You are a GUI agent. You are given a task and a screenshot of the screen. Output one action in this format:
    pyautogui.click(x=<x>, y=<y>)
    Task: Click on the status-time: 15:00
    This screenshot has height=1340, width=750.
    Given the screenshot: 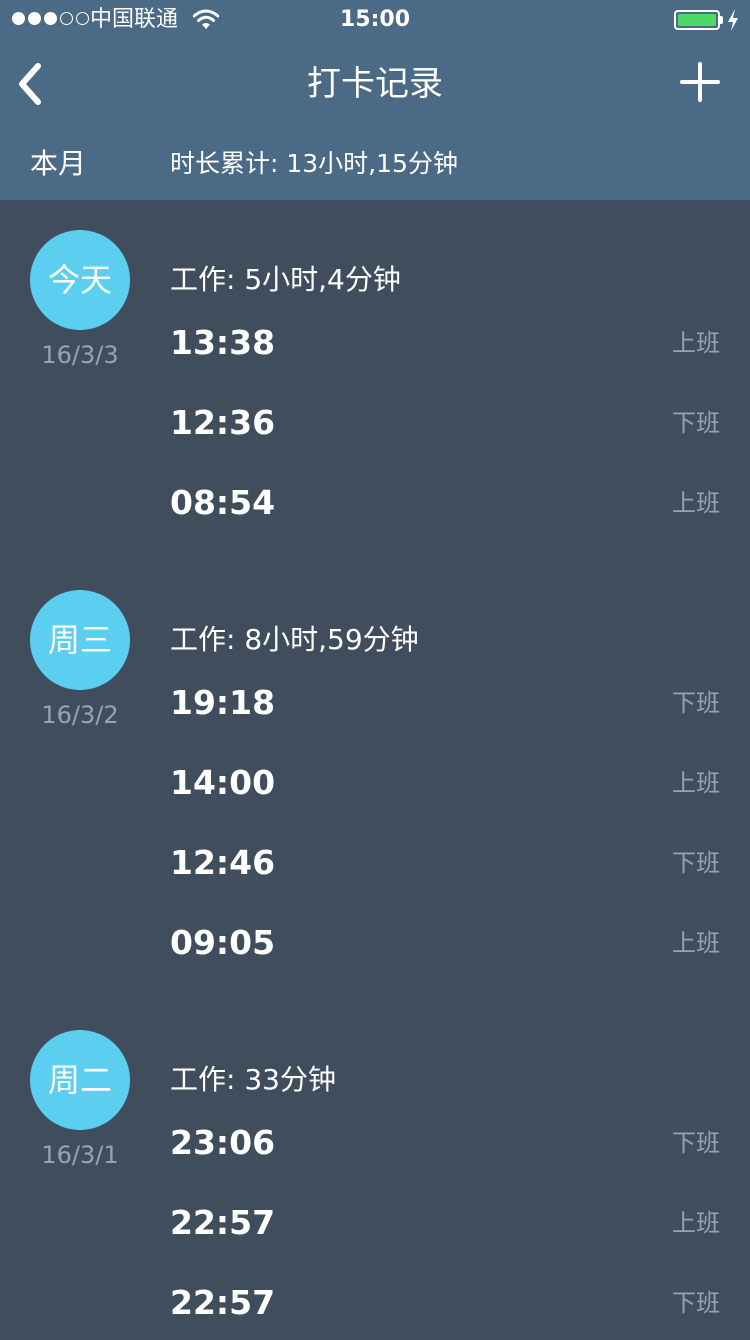 What is the action you would take?
    pyautogui.click(x=375, y=19)
    